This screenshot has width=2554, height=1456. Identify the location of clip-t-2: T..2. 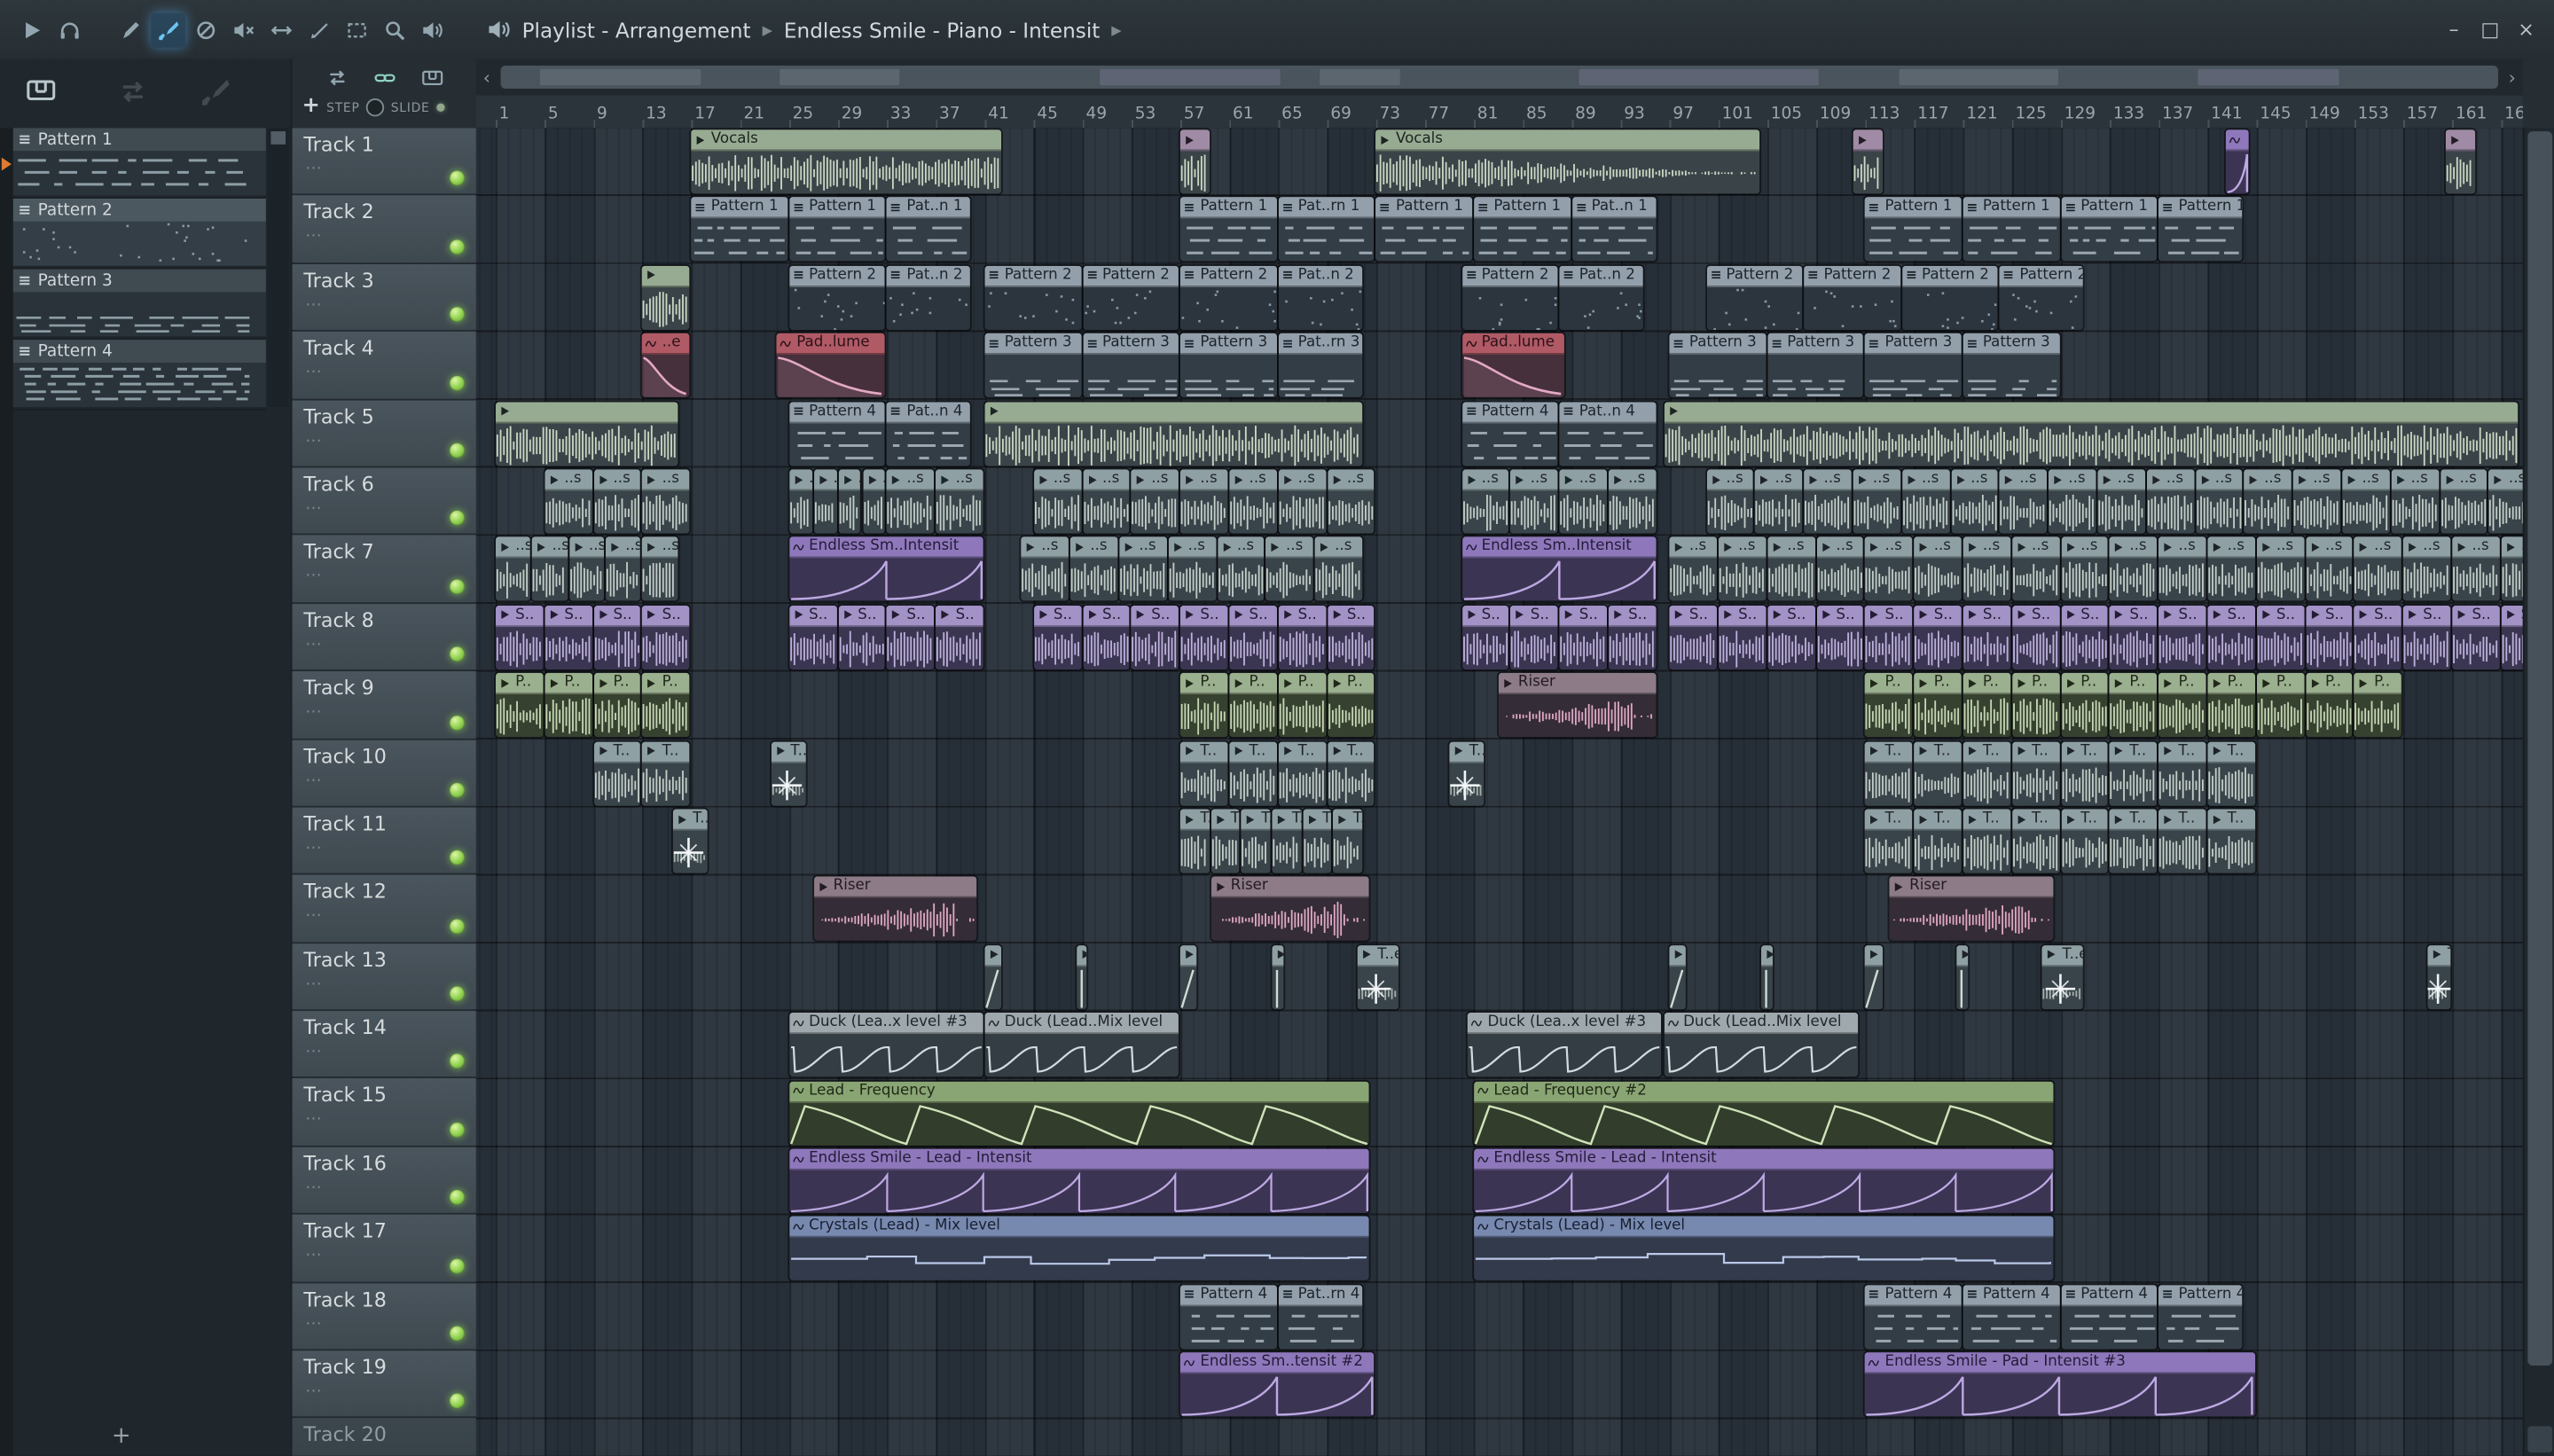
(1467, 773).